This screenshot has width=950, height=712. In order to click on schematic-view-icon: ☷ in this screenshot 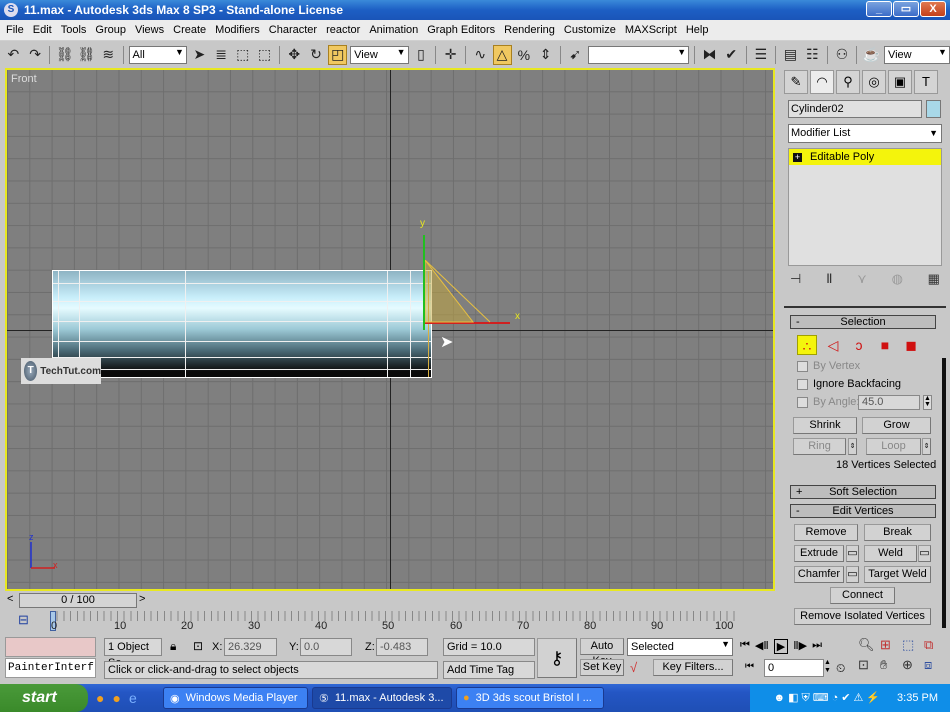, I will do `click(812, 55)`.